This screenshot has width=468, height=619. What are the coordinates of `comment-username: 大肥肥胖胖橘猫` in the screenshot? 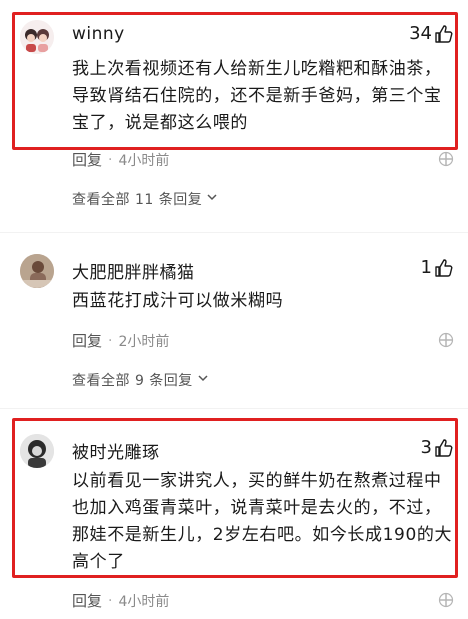 It's located at (133, 270).